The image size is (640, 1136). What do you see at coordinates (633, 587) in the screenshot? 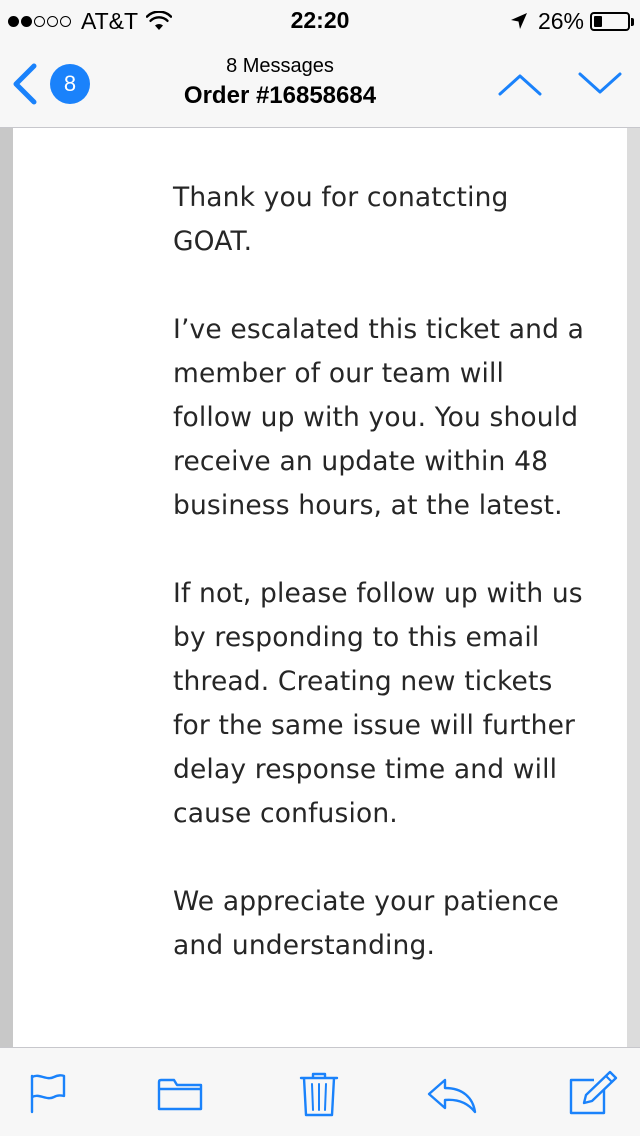
I see `right-gutter` at bounding box center [633, 587].